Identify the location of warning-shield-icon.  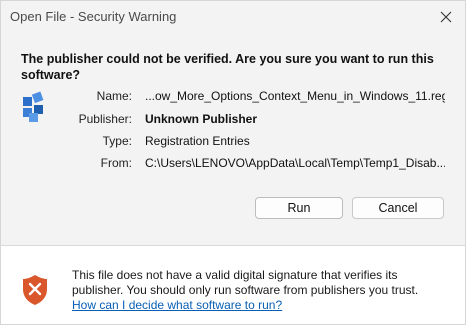
(35, 290).